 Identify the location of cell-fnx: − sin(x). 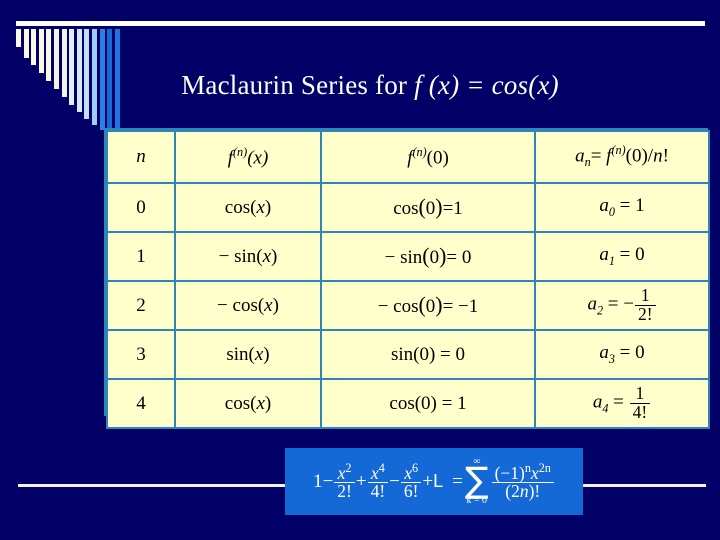
(248, 256).